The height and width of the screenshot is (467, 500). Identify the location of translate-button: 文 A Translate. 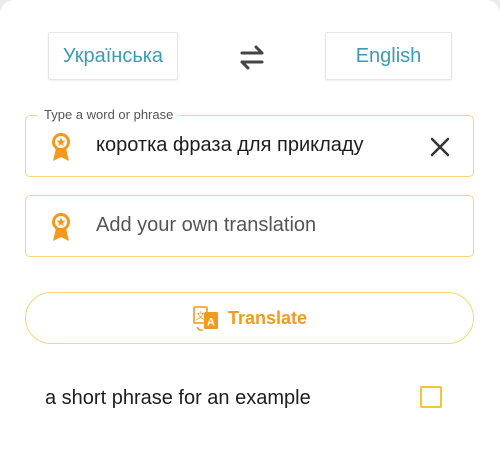
(249, 318).